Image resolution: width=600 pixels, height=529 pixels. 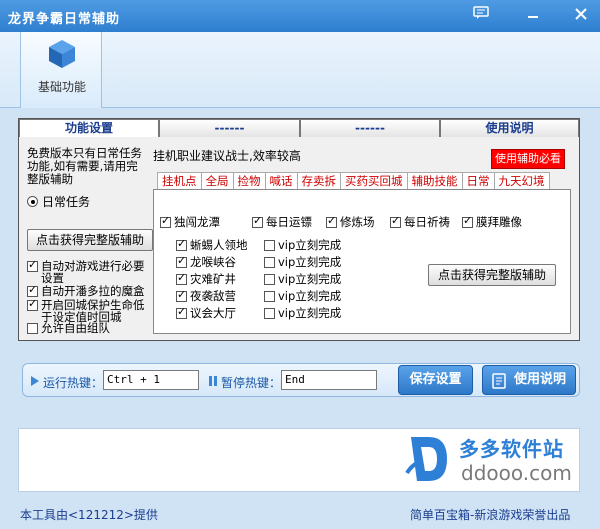 What do you see at coordinates (481, 16) in the screenshot?
I see `chat-icon` at bounding box center [481, 16].